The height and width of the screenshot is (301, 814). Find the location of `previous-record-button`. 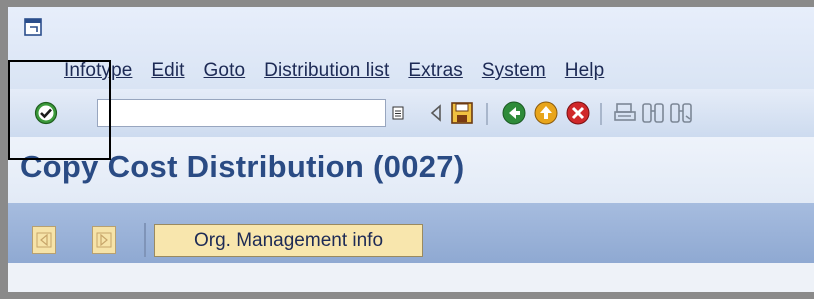

previous-record-button is located at coordinates (44, 240).